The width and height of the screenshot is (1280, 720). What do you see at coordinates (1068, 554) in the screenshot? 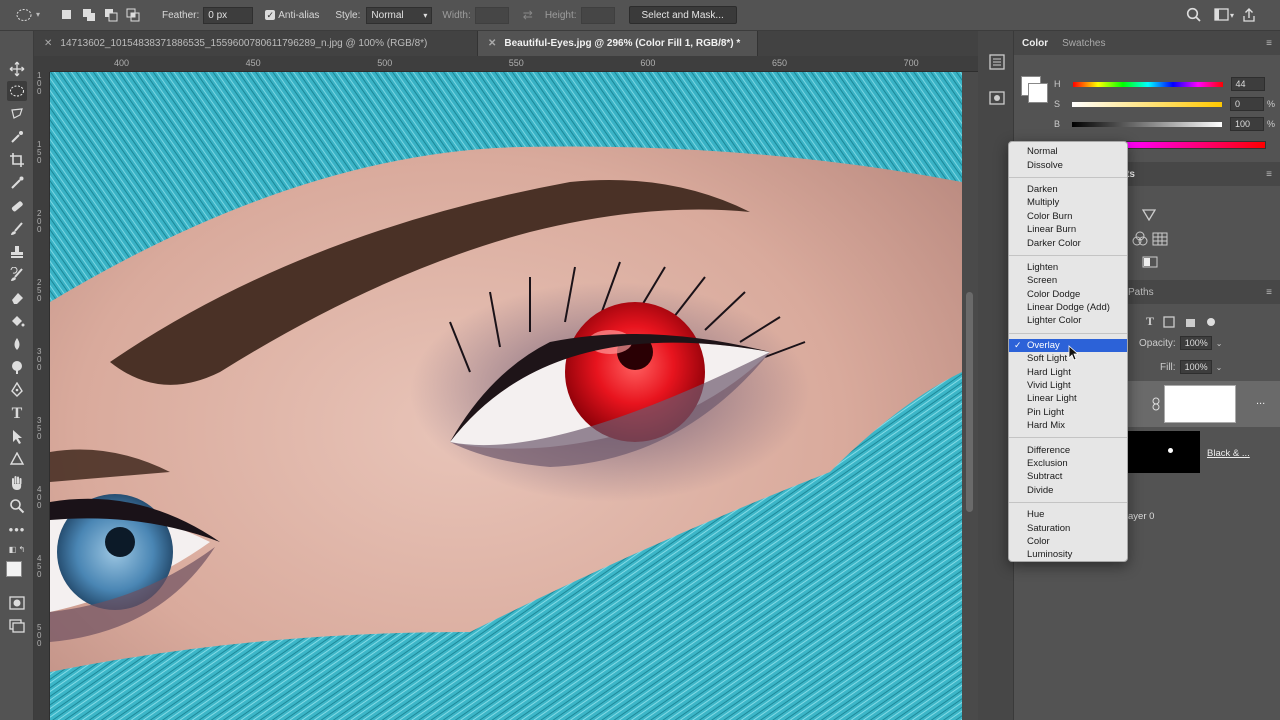
I see `blend-mode-item-luminosity: Luminosity` at bounding box center [1068, 554].